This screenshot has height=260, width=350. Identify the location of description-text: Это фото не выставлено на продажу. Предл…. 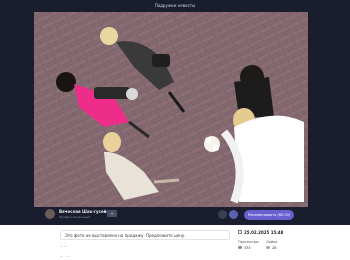
(125, 235).